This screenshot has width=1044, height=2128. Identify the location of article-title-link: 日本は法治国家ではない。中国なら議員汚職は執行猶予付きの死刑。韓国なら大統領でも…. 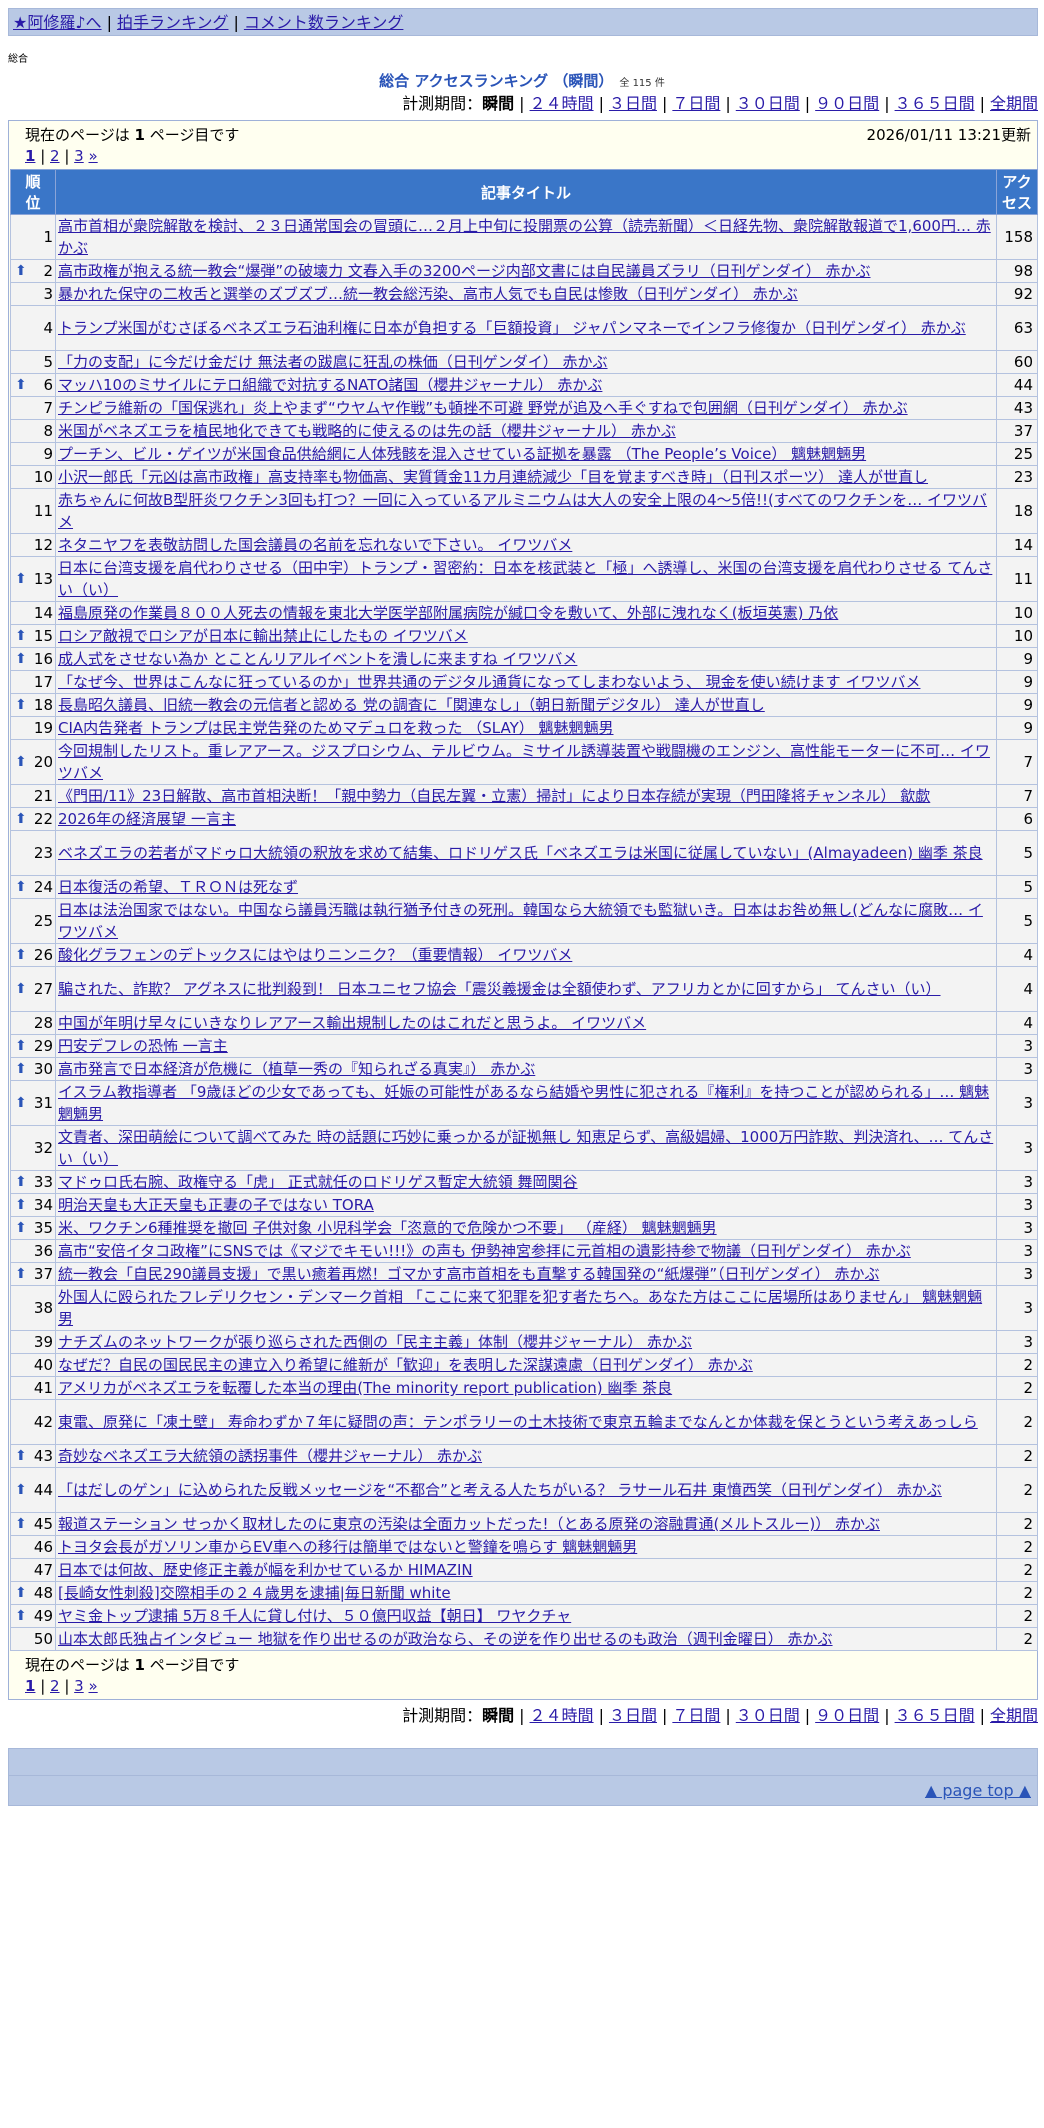
(520, 921).